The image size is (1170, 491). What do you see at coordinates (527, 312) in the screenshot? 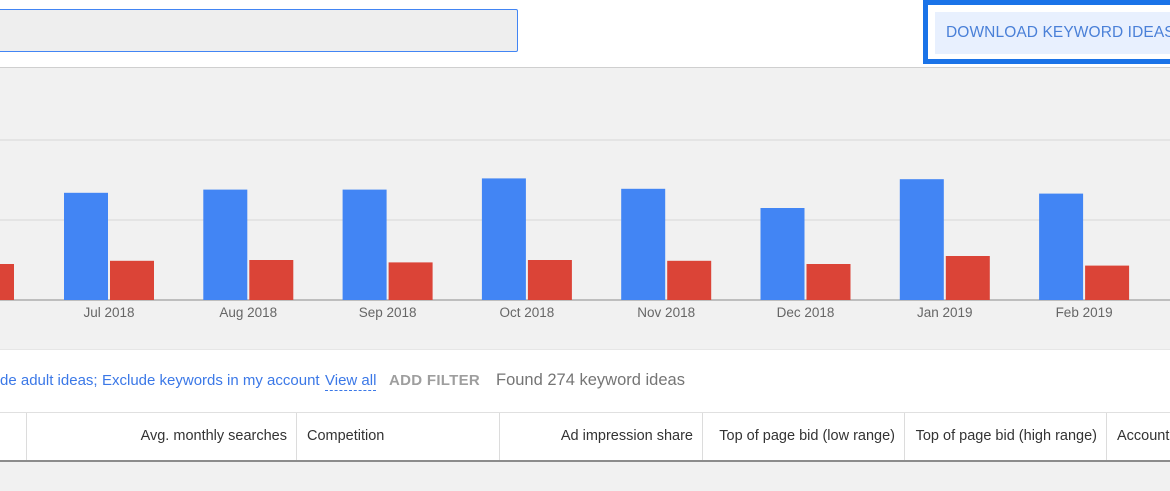
I see `x-tick-label-3: Oct 2018` at bounding box center [527, 312].